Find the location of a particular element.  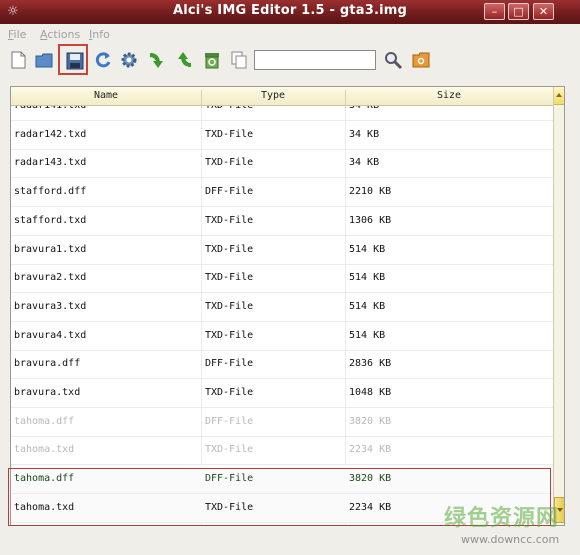

watermark-url: www.downcc.com is located at coordinates (510, 539).